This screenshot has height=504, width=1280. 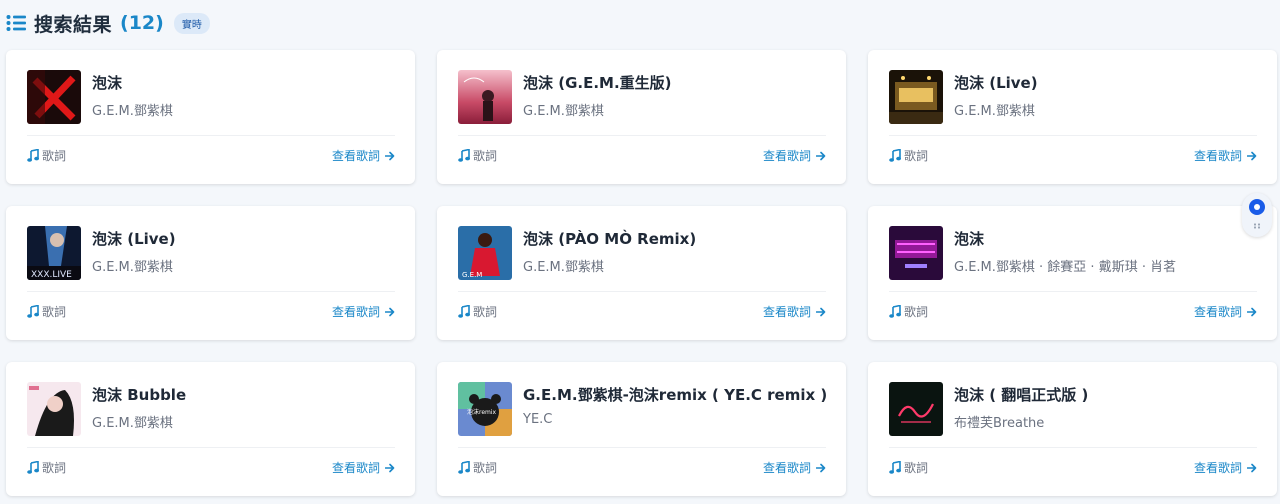 I want to click on list-icon, so click(x=16, y=23).